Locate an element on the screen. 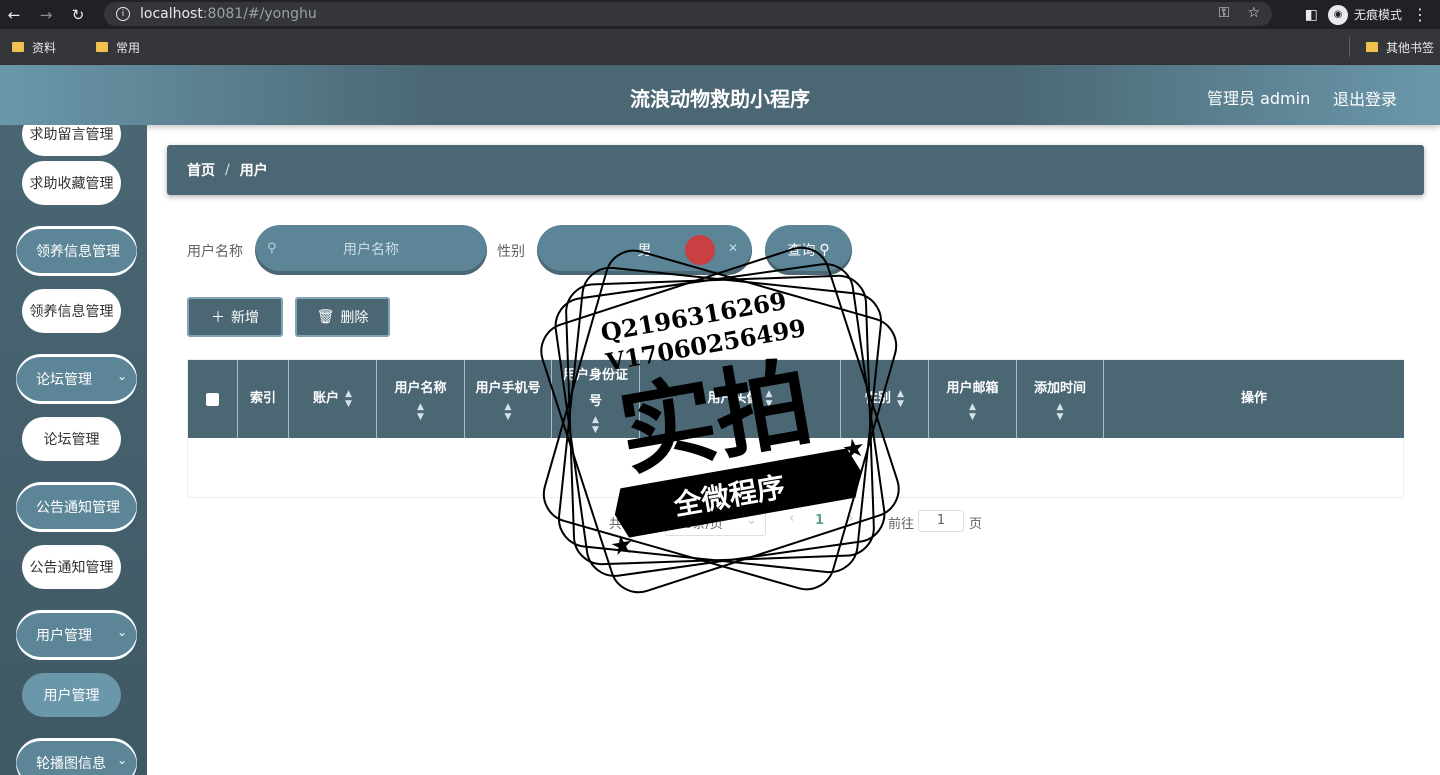 This screenshot has height=775, width=1440. back-icon: ← is located at coordinates (14, 14).